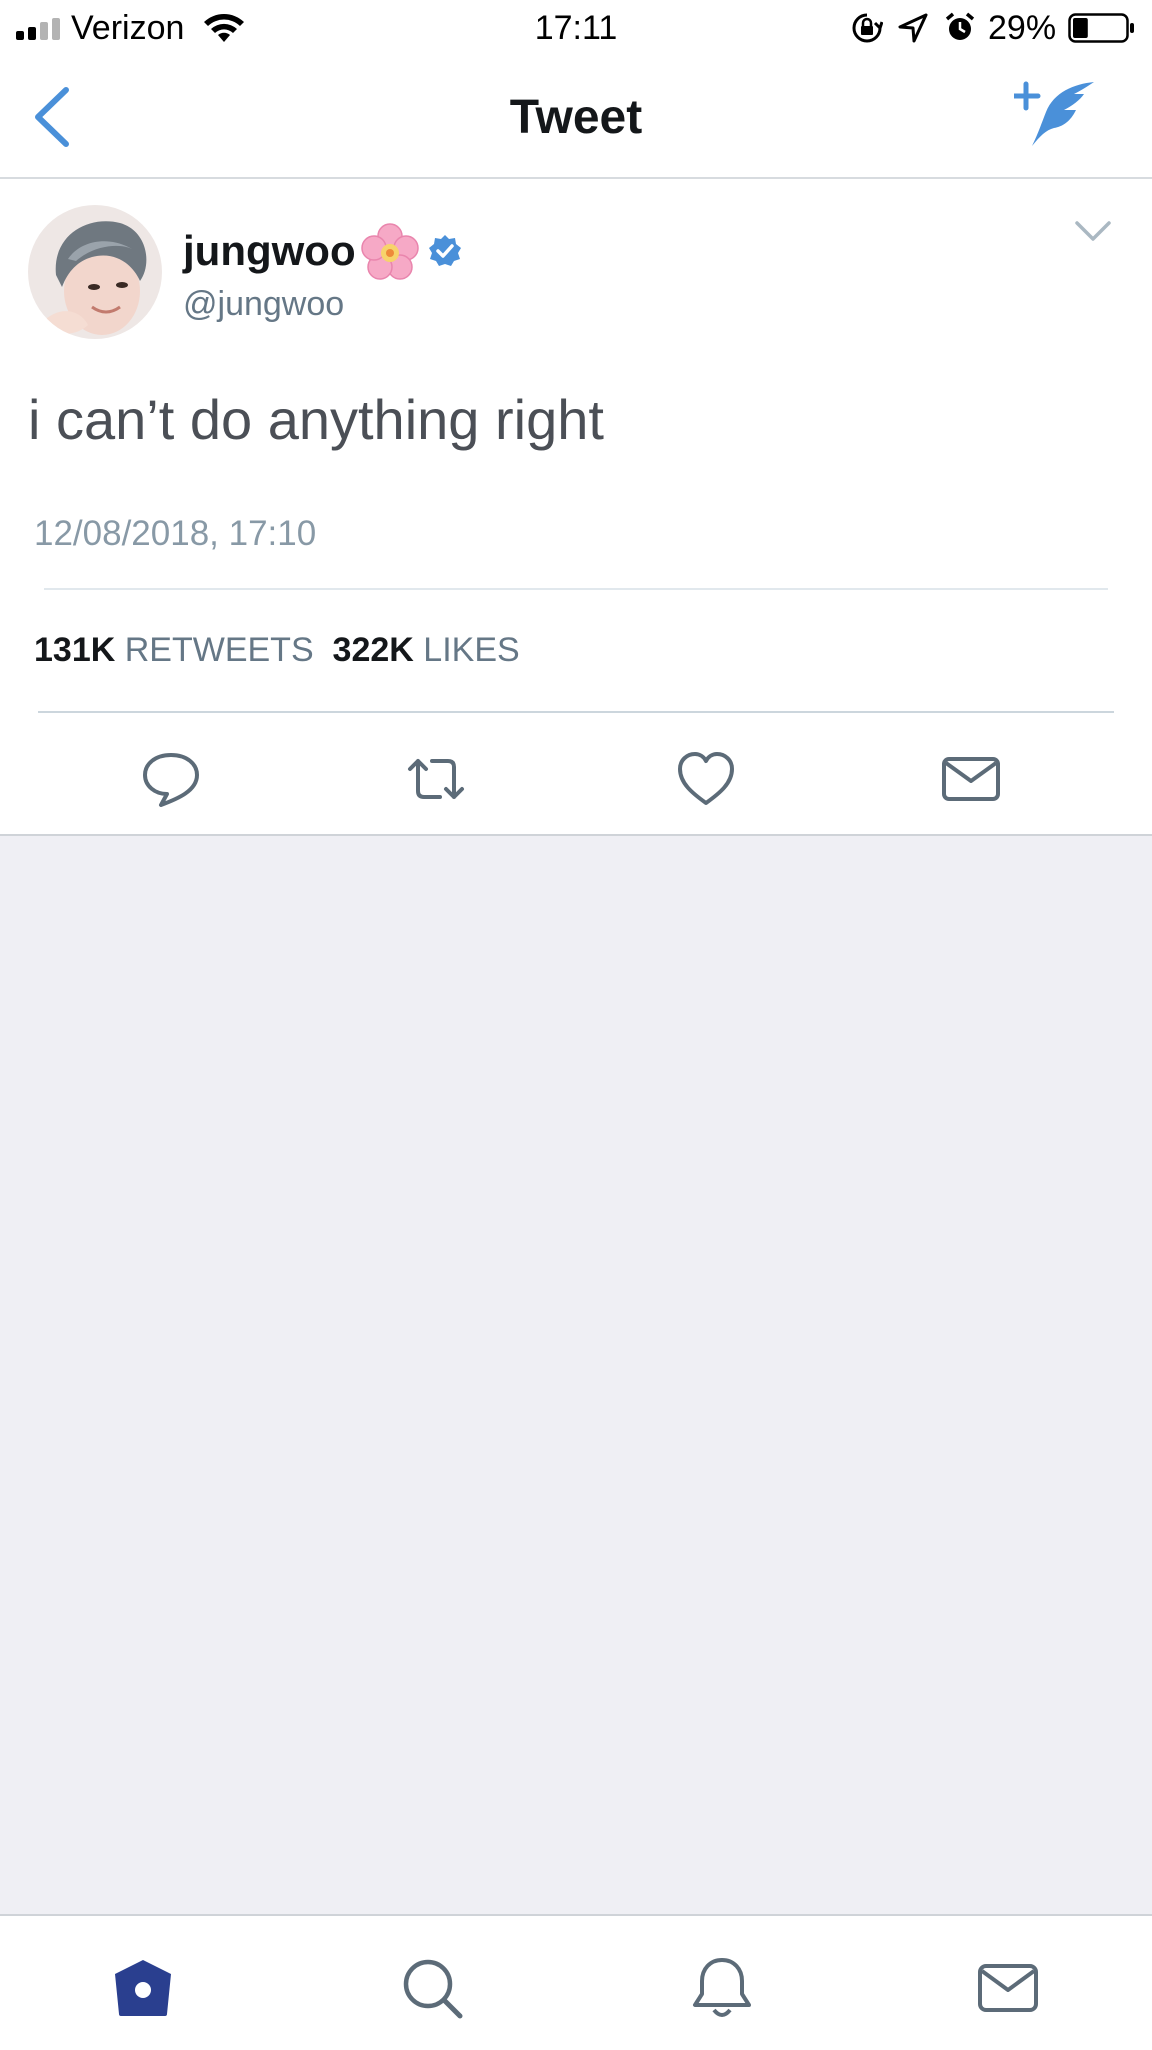  I want to click on tweet-timestamp: 12/08/2018, 17:10, so click(175, 533).